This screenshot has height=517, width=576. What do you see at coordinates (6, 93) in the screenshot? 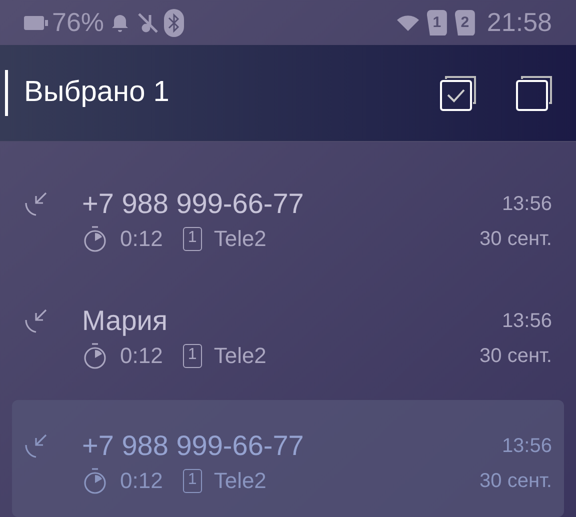
I see `accent-bar` at bounding box center [6, 93].